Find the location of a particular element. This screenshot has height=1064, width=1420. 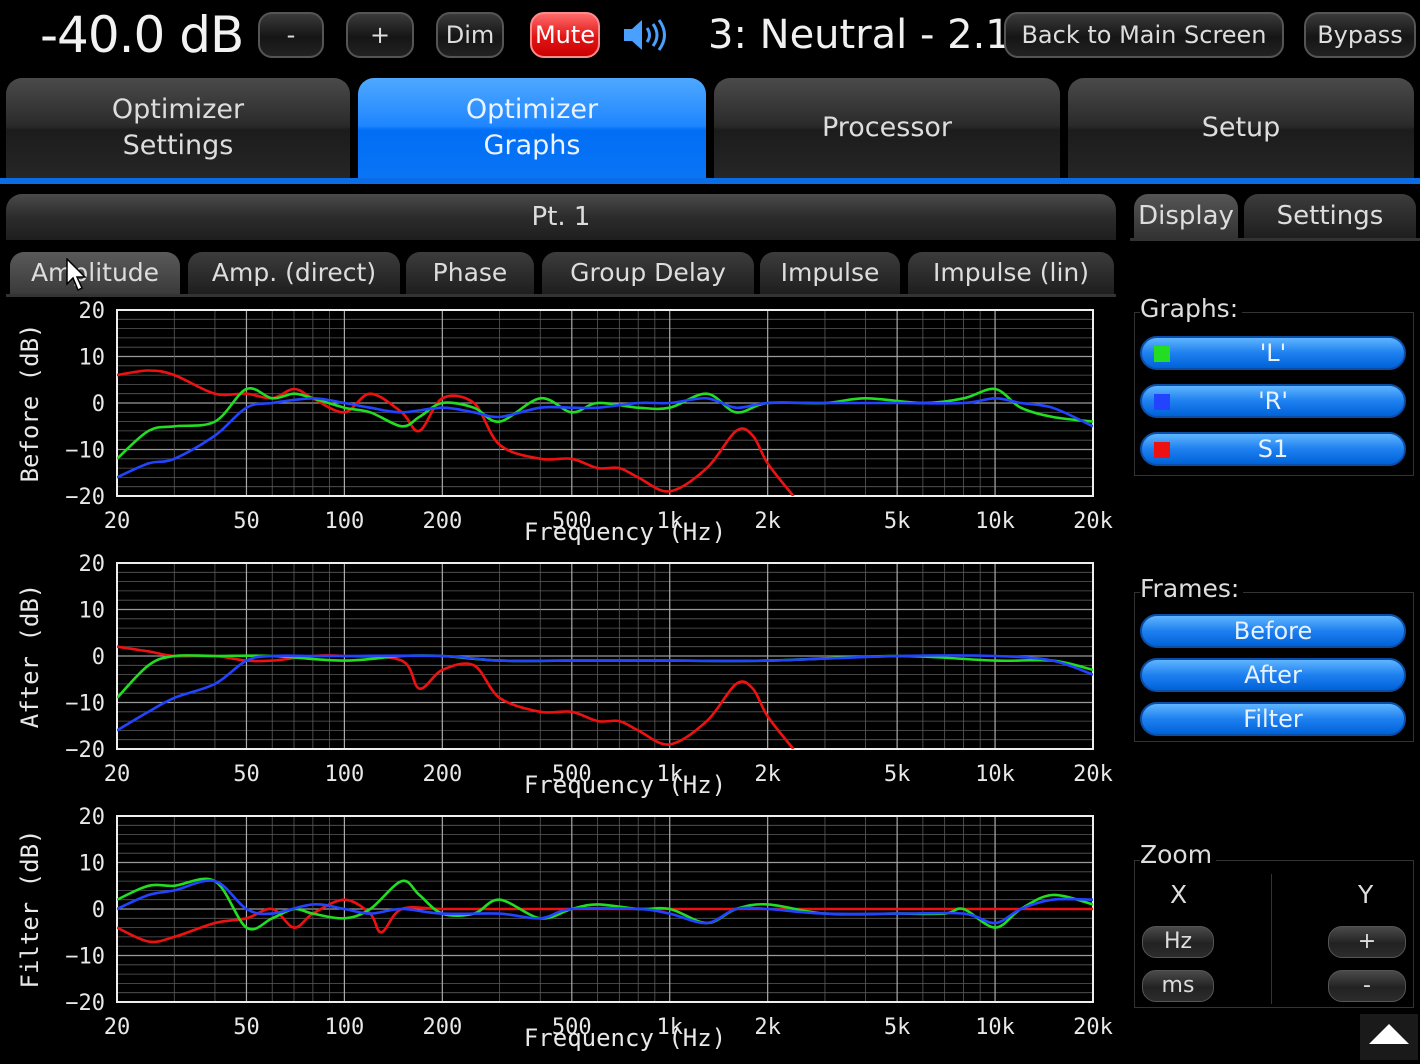

tab-underline is located at coordinates (710, 181).